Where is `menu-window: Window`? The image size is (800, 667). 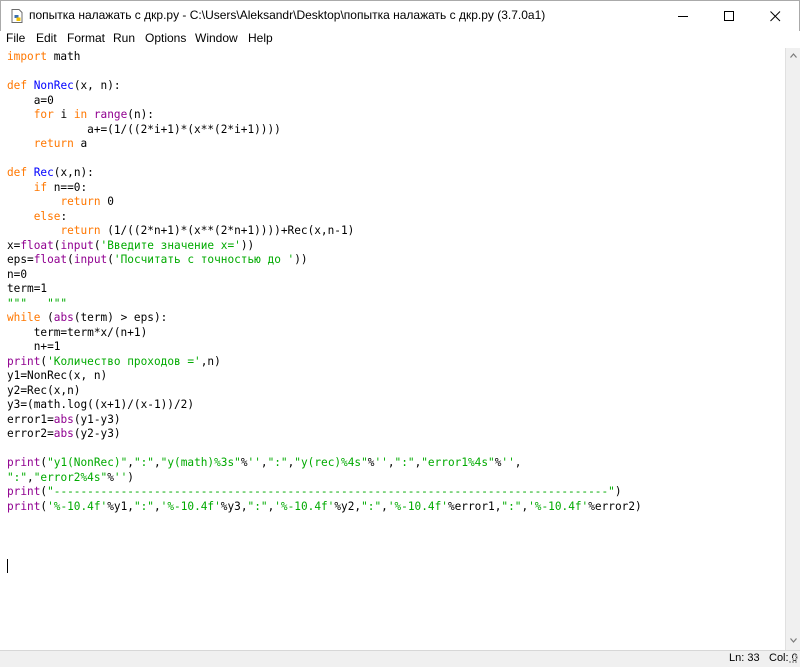
menu-window: Window is located at coordinates (216, 38).